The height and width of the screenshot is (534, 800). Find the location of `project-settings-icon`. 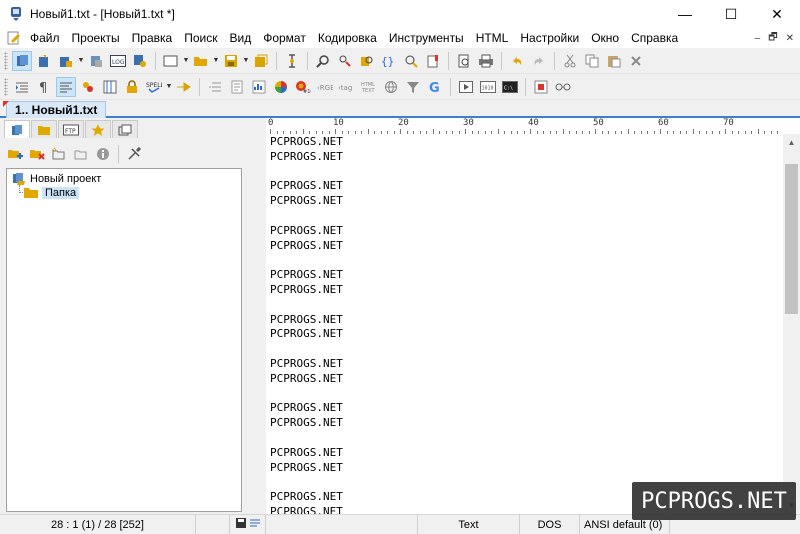

project-settings-icon is located at coordinates (140, 61).